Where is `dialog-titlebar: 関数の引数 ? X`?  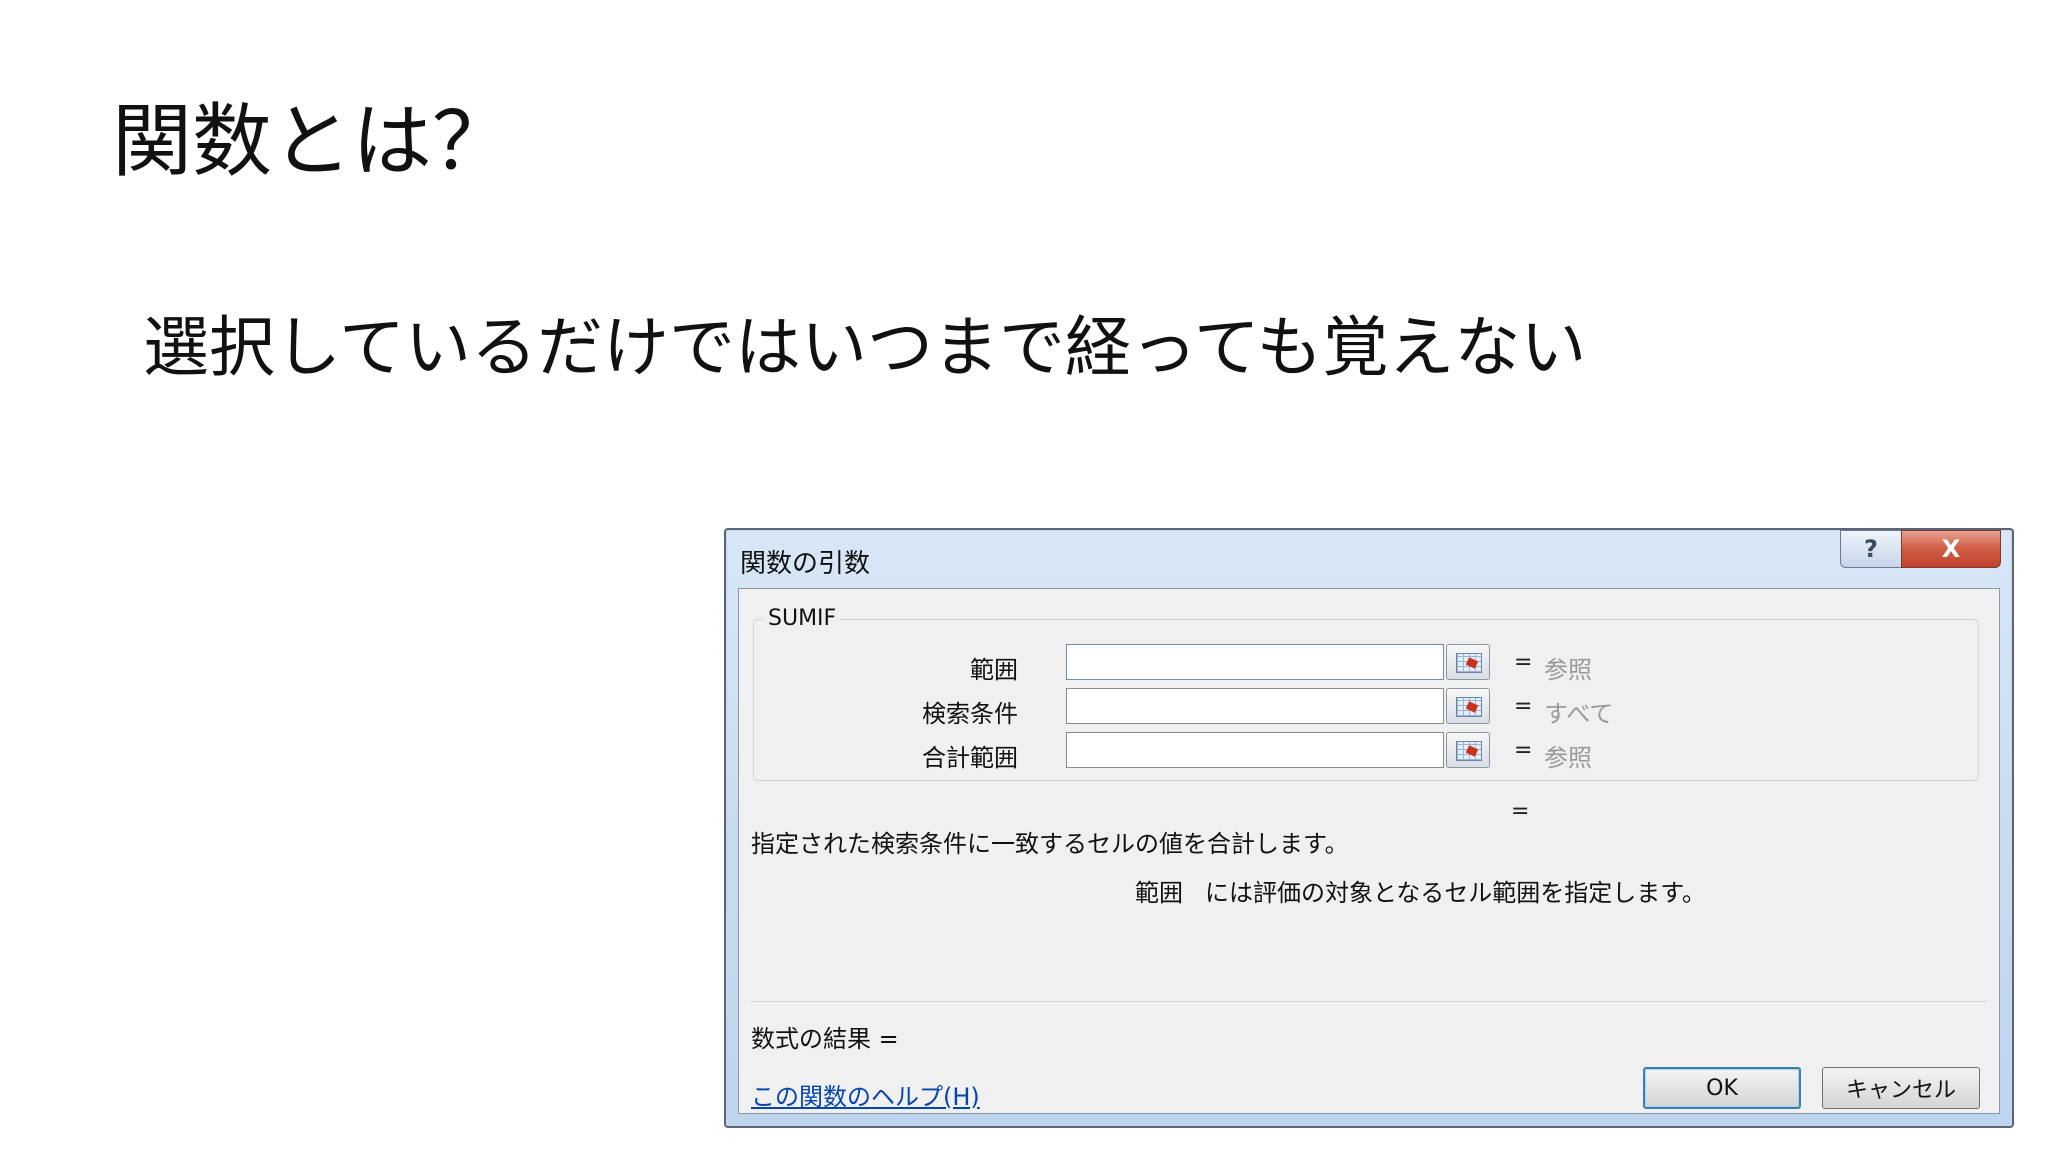 dialog-titlebar: 関数の引数 ? X is located at coordinates (1369, 559).